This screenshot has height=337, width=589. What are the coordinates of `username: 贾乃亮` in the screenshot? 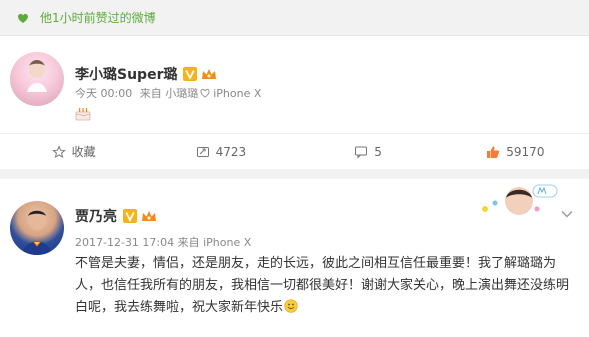 It's located at (116, 216).